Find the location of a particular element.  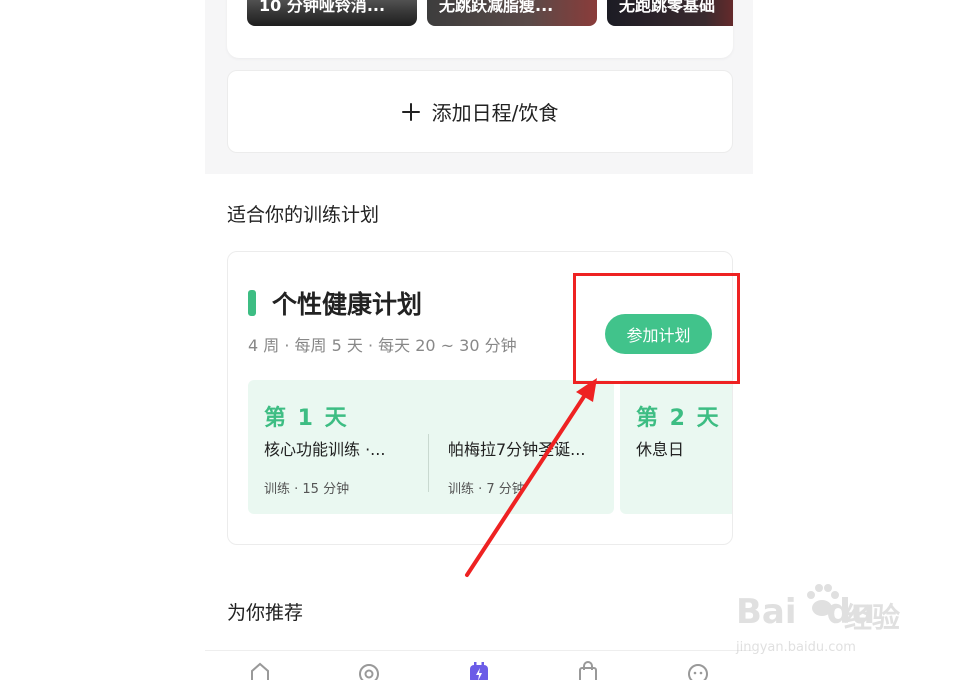

accent-bar is located at coordinates (252, 303).